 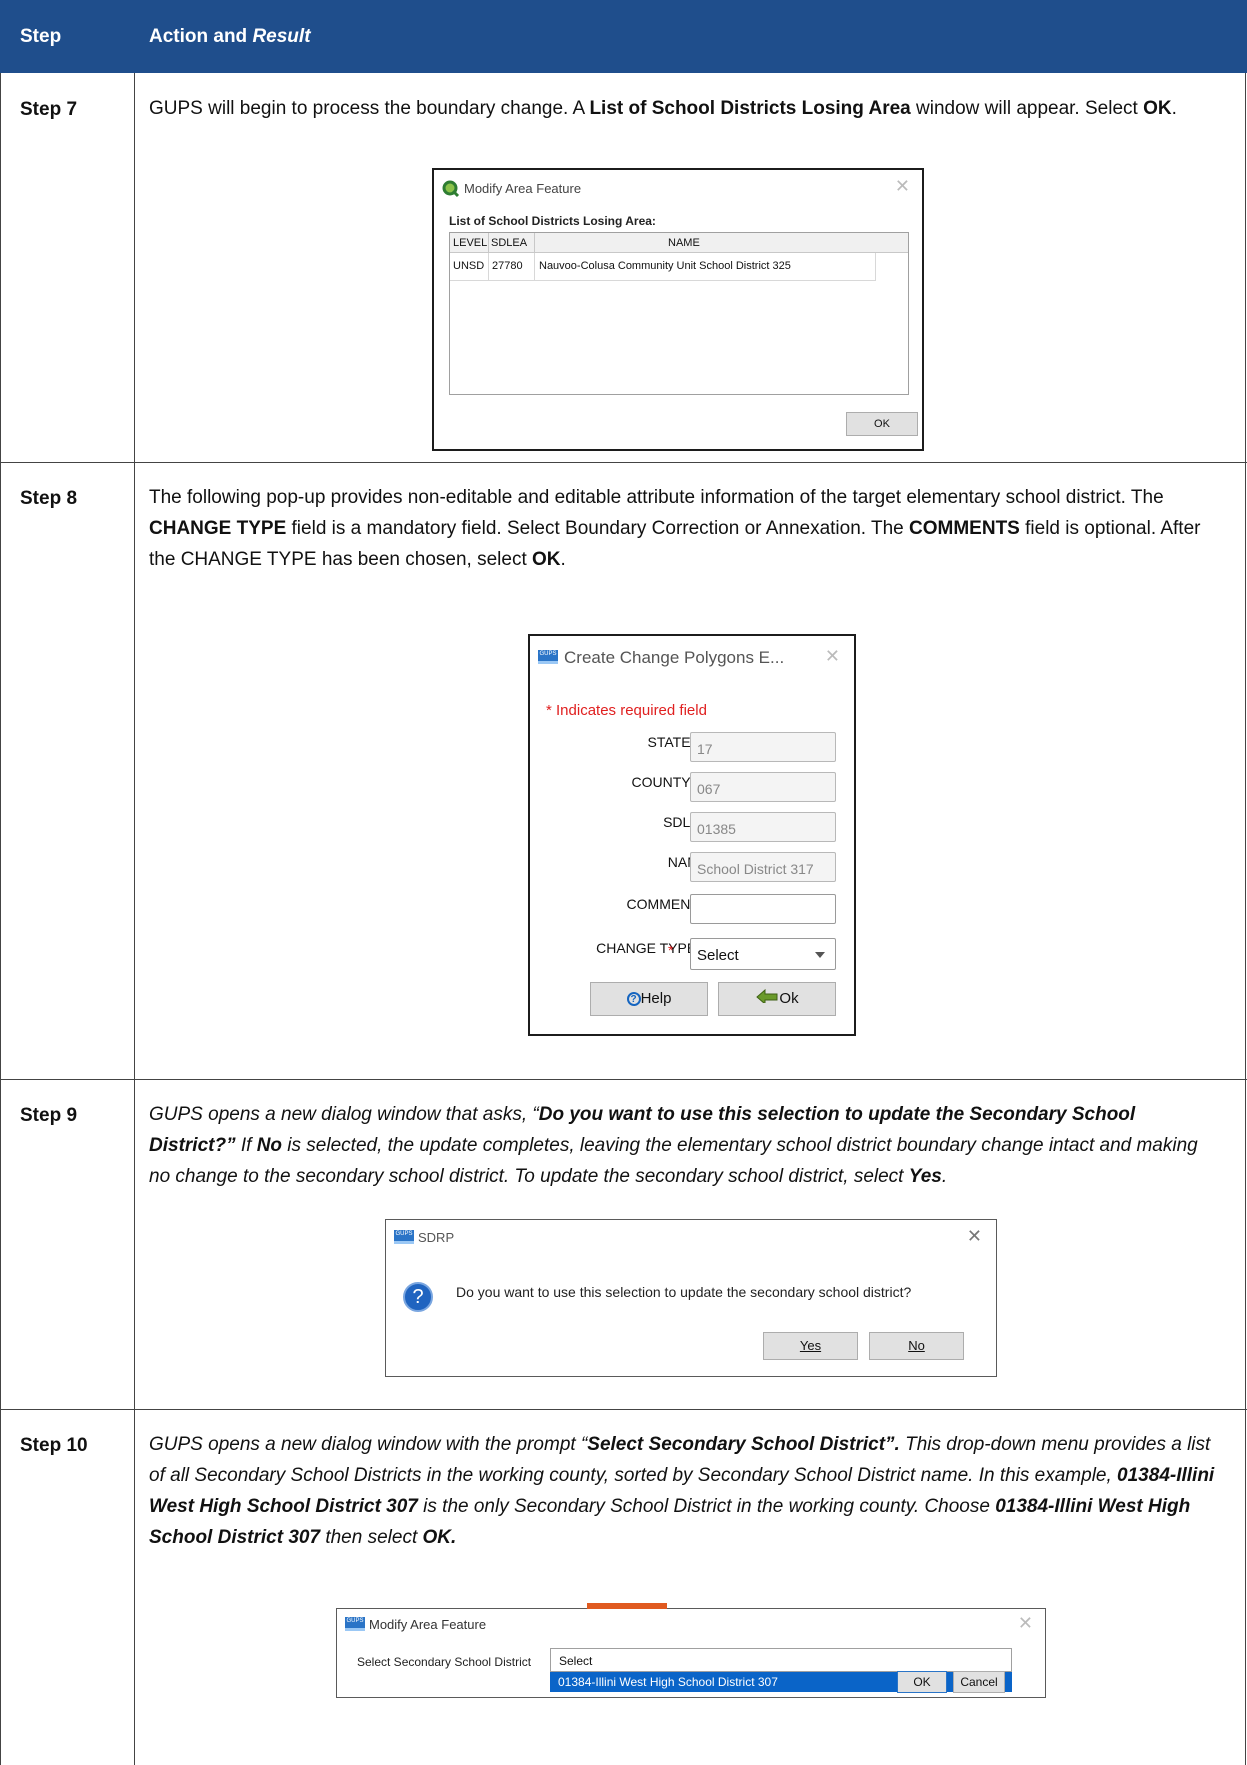 What do you see at coordinates (470, 243) in the screenshot?
I see `col-level: LEVEL` at bounding box center [470, 243].